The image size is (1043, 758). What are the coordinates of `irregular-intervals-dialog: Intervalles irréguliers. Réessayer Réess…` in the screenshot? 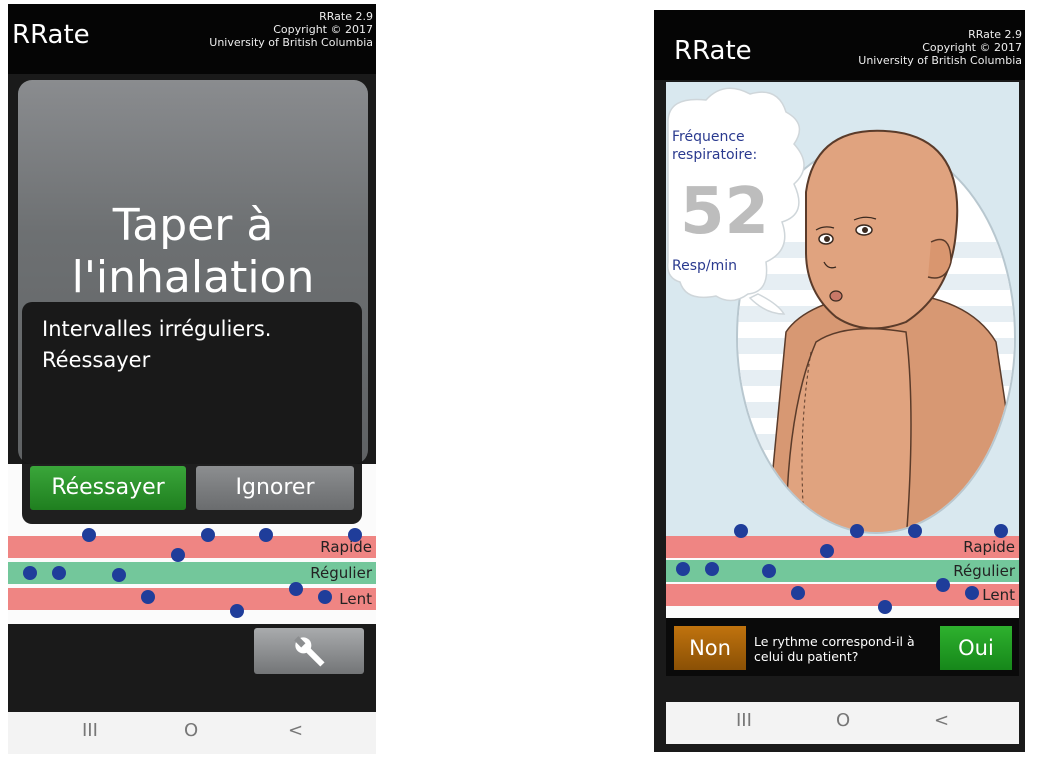 It's located at (192, 413).